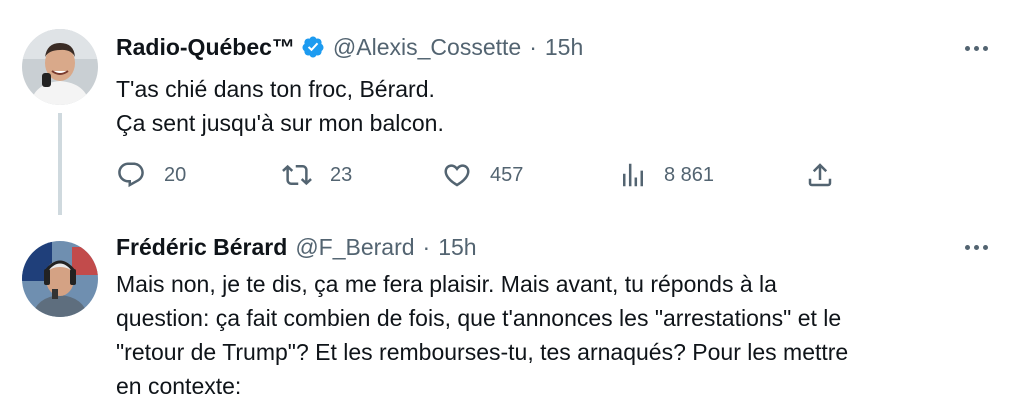 The width and height of the screenshot is (1024, 412). What do you see at coordinates (131, 175) in the screenshot?
I see `reply-icon` at bounding box center [131, 175].